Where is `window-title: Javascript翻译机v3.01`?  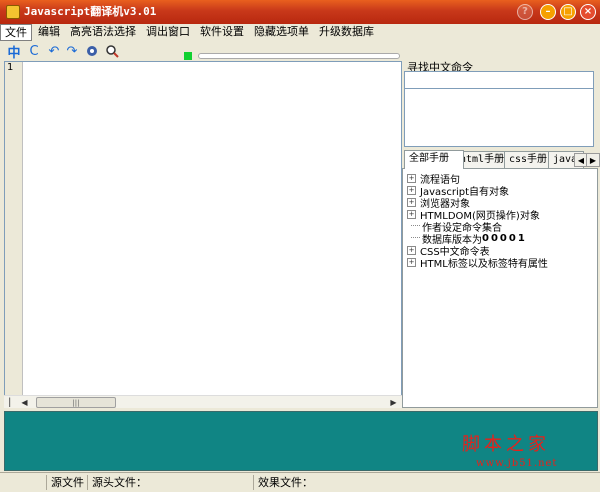 window-title: Javascript翻译机v3.01 is located at coordinates (90, 11).